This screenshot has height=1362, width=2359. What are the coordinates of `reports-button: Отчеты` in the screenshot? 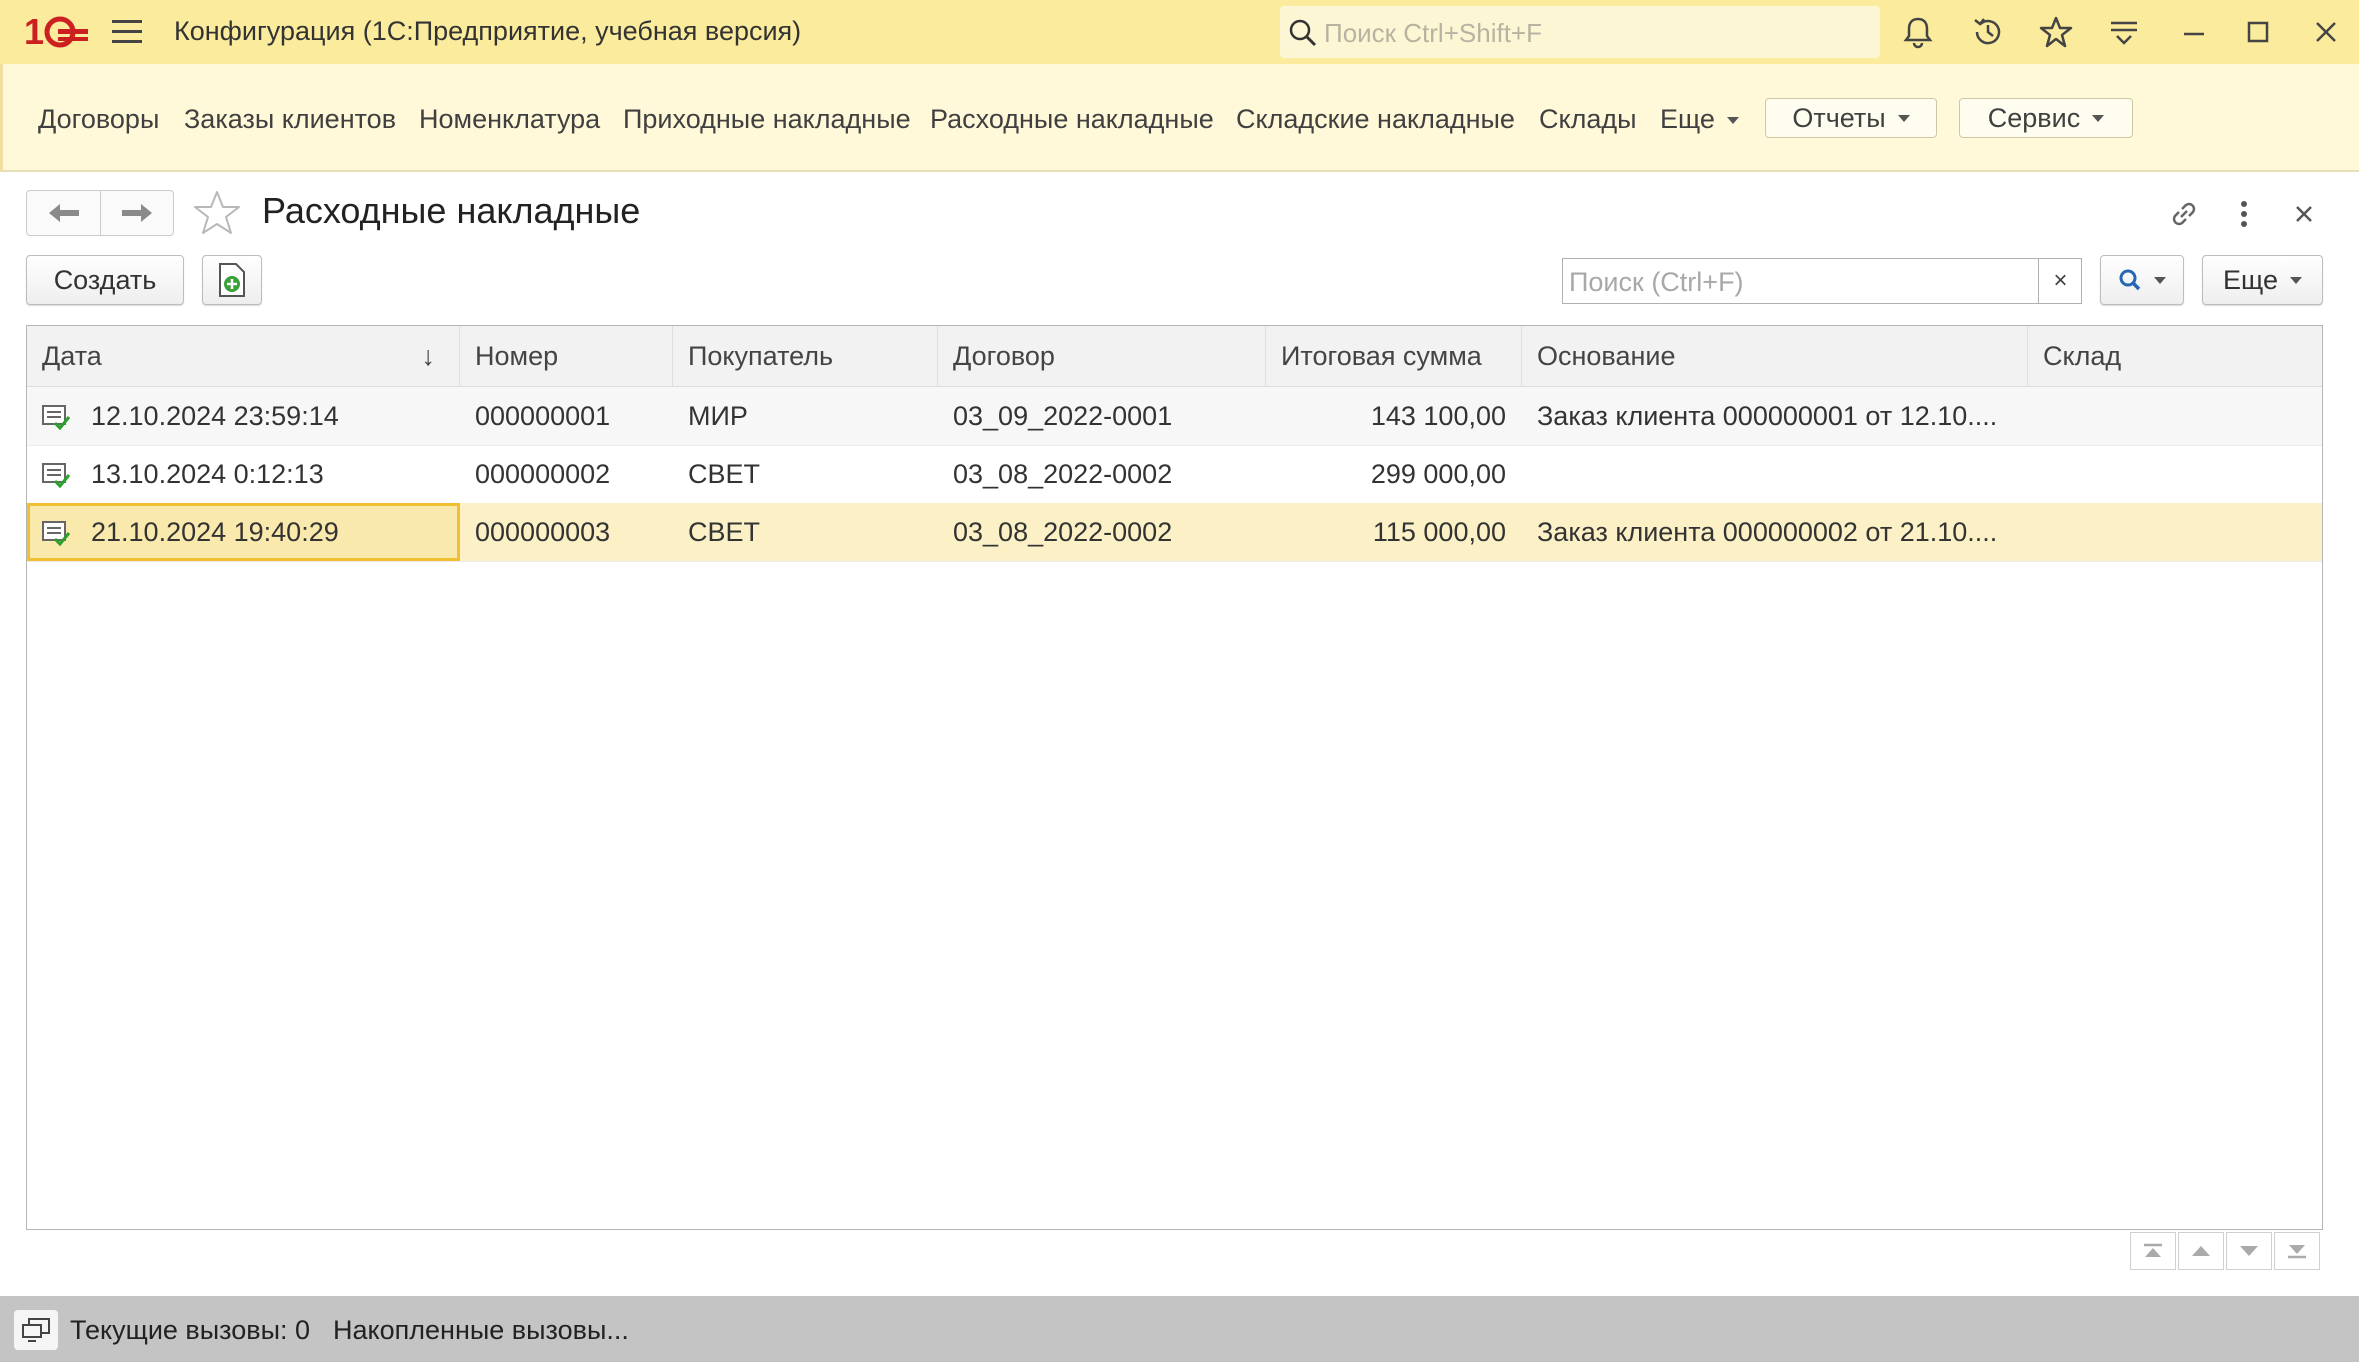 It's located at (1851, 118).